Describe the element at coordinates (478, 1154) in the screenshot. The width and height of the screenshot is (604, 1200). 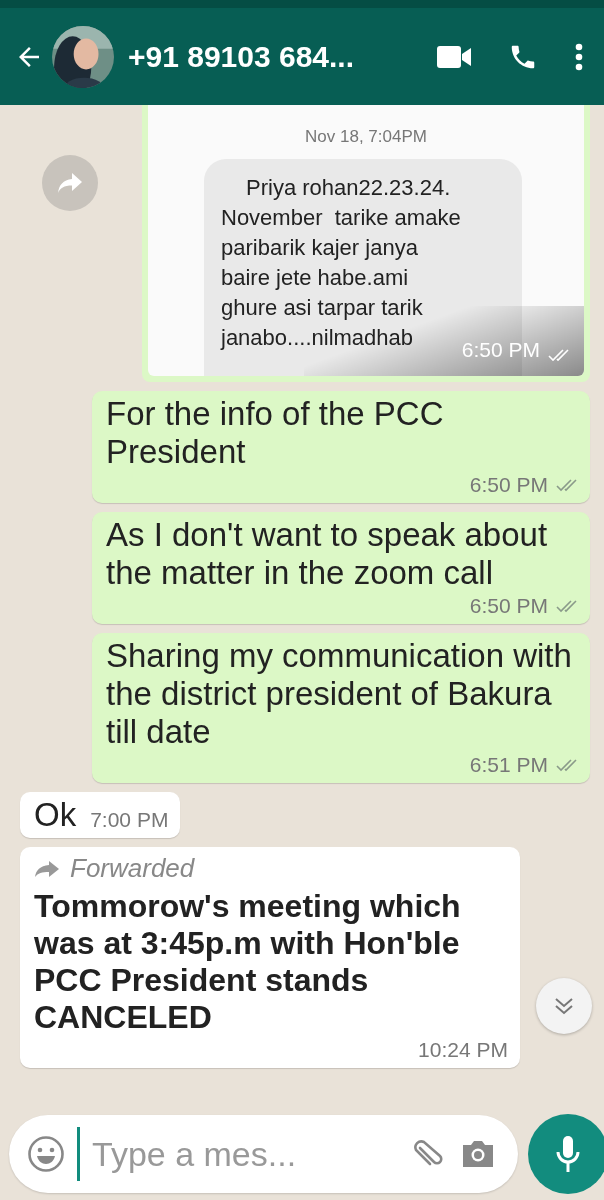
I see `camera-icon` at that location.